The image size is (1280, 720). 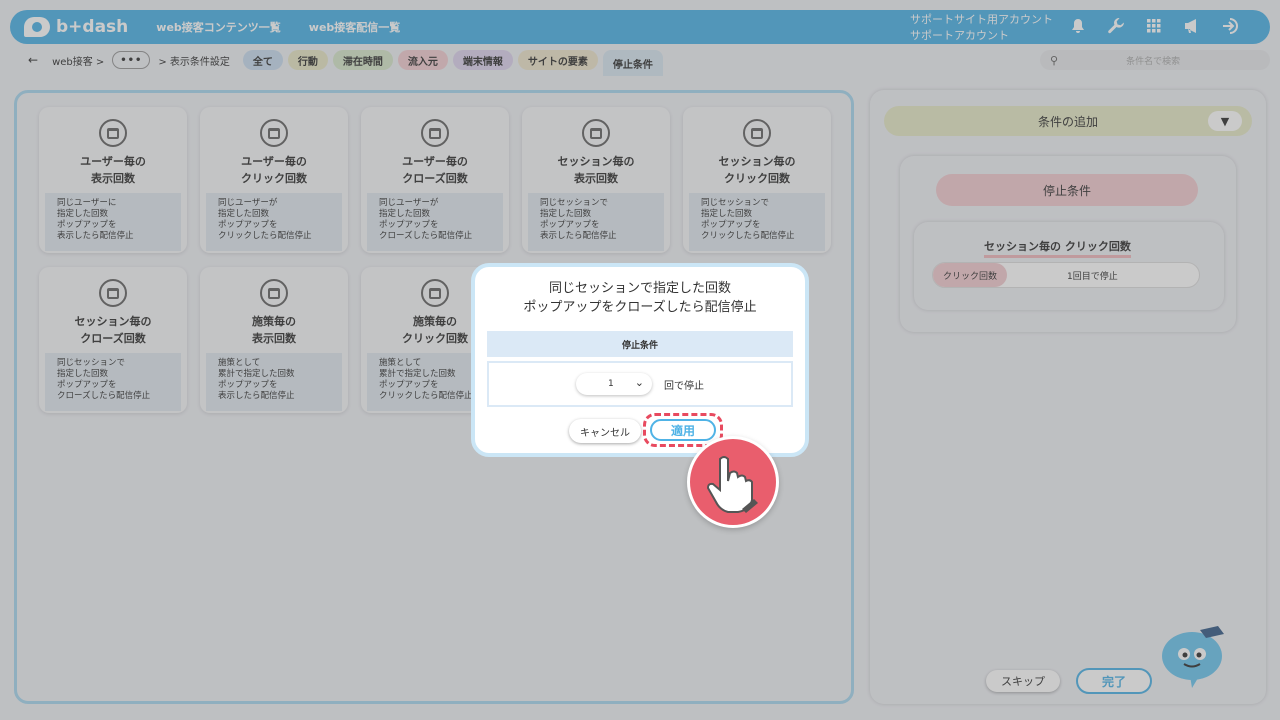 I want to click on count-select: 1 ⌄, so click(x=614, y=384).